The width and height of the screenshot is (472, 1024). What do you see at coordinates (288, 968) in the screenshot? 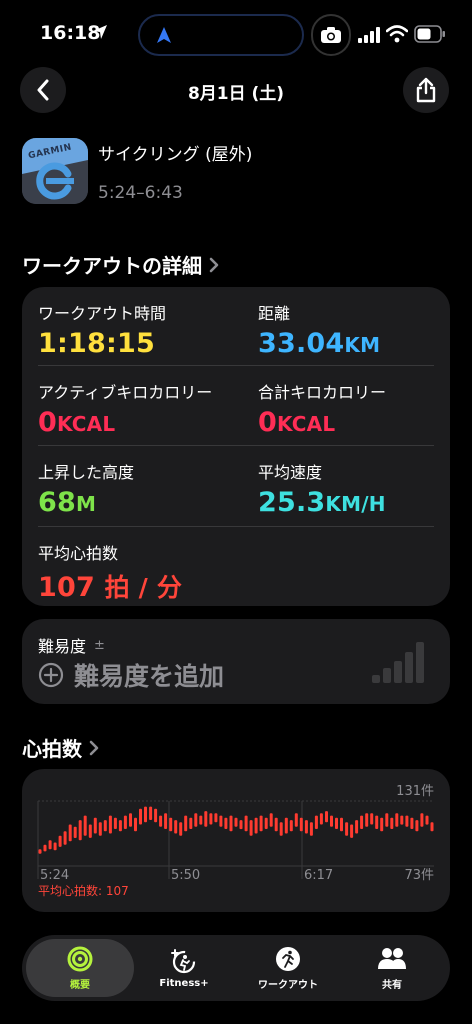
I see `tab-workouts: ワークアウト` at bounding box center [288, 968].